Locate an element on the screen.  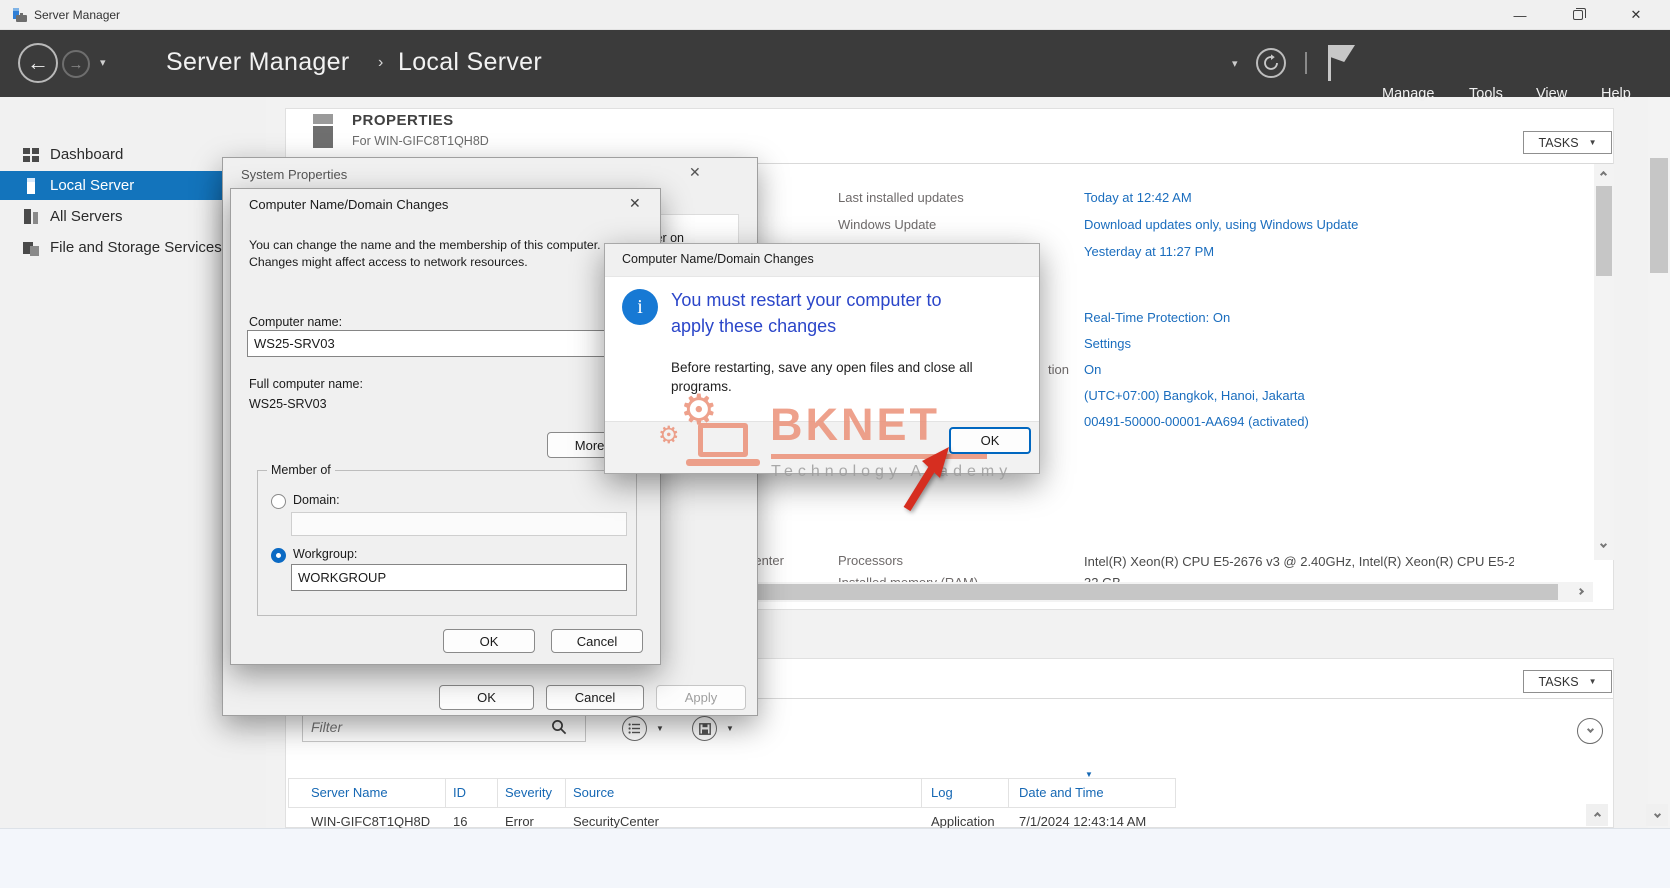
back-button: ← is located at coordinates (38, 63).